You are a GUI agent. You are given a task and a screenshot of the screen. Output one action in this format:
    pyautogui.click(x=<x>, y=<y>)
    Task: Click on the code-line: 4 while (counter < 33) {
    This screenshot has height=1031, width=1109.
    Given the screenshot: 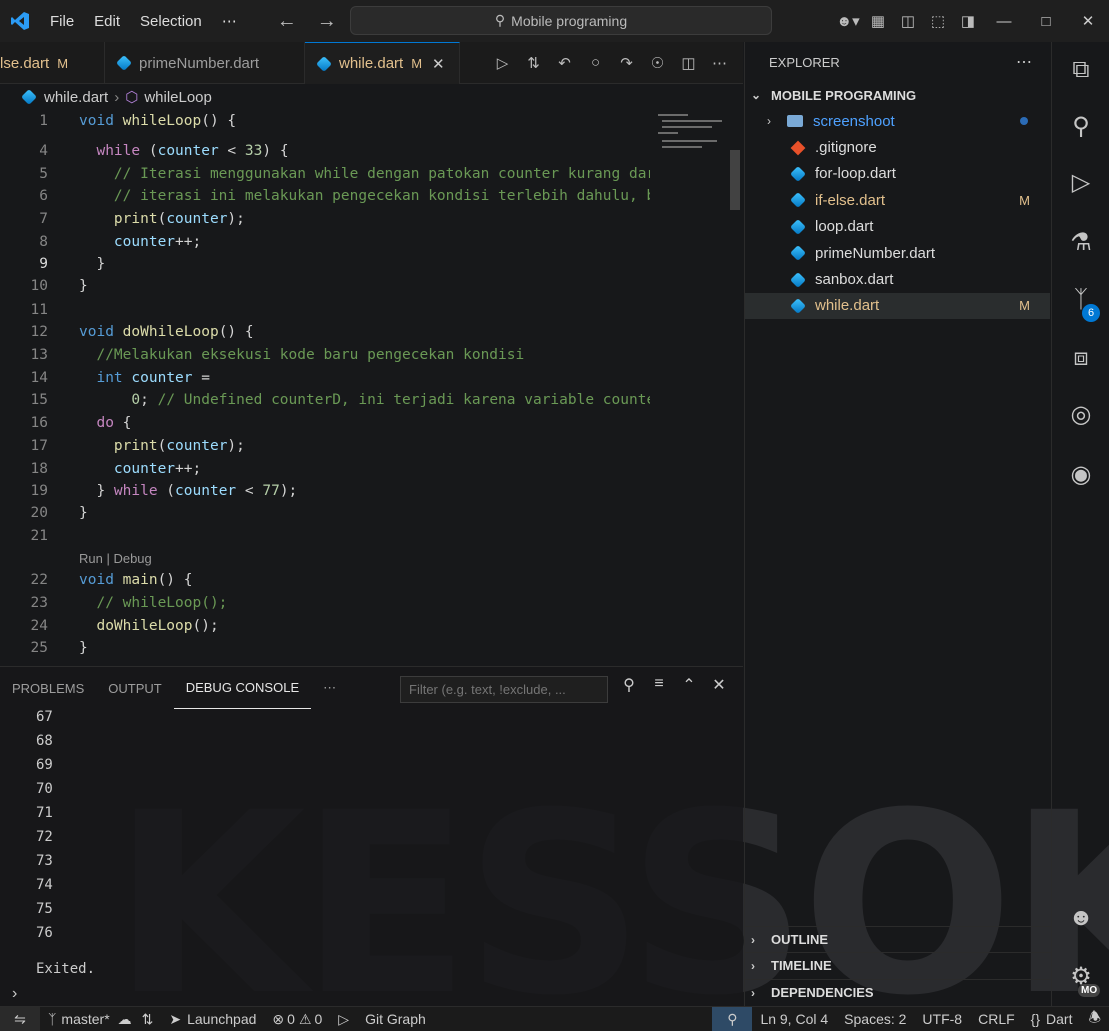 What is the action you would take?
    pyautogui.click(x=325, y=151)
    